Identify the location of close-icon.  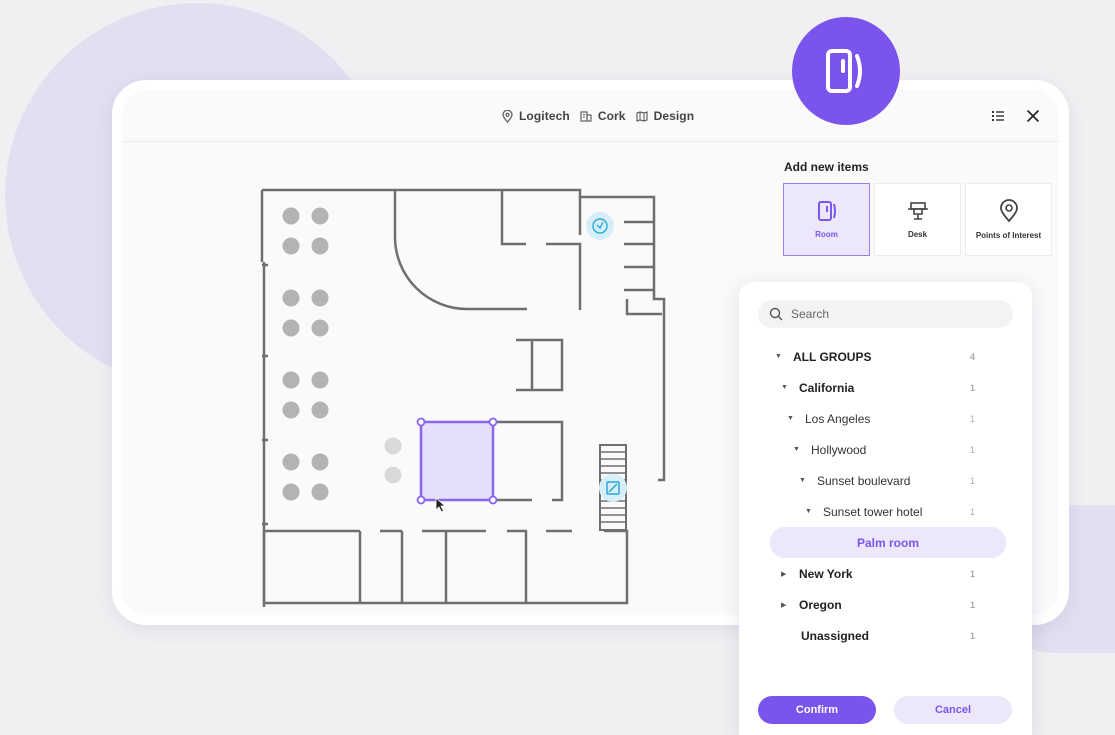
(1033, 116).